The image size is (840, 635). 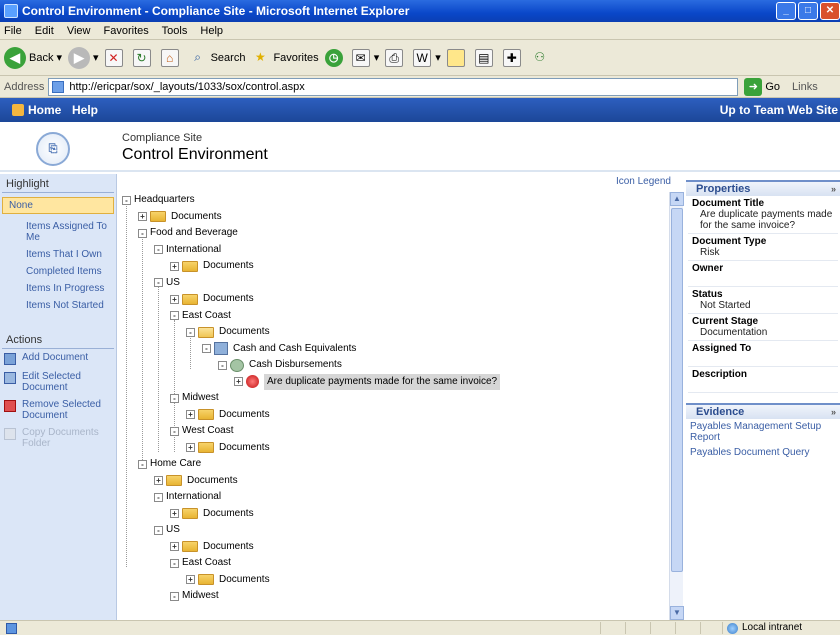 I want to click on research-button: ▤, so click(x=485, y=57).